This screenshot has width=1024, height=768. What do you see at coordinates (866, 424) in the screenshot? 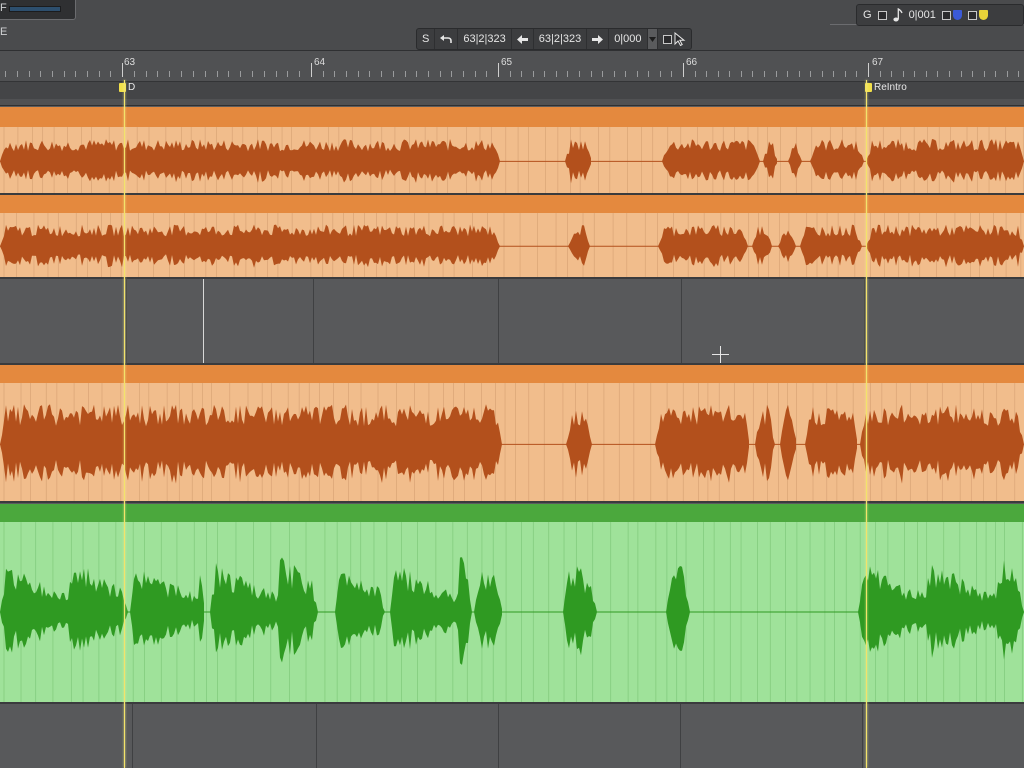
I see `marker-line-reintro` at bounding box center [866, 424].